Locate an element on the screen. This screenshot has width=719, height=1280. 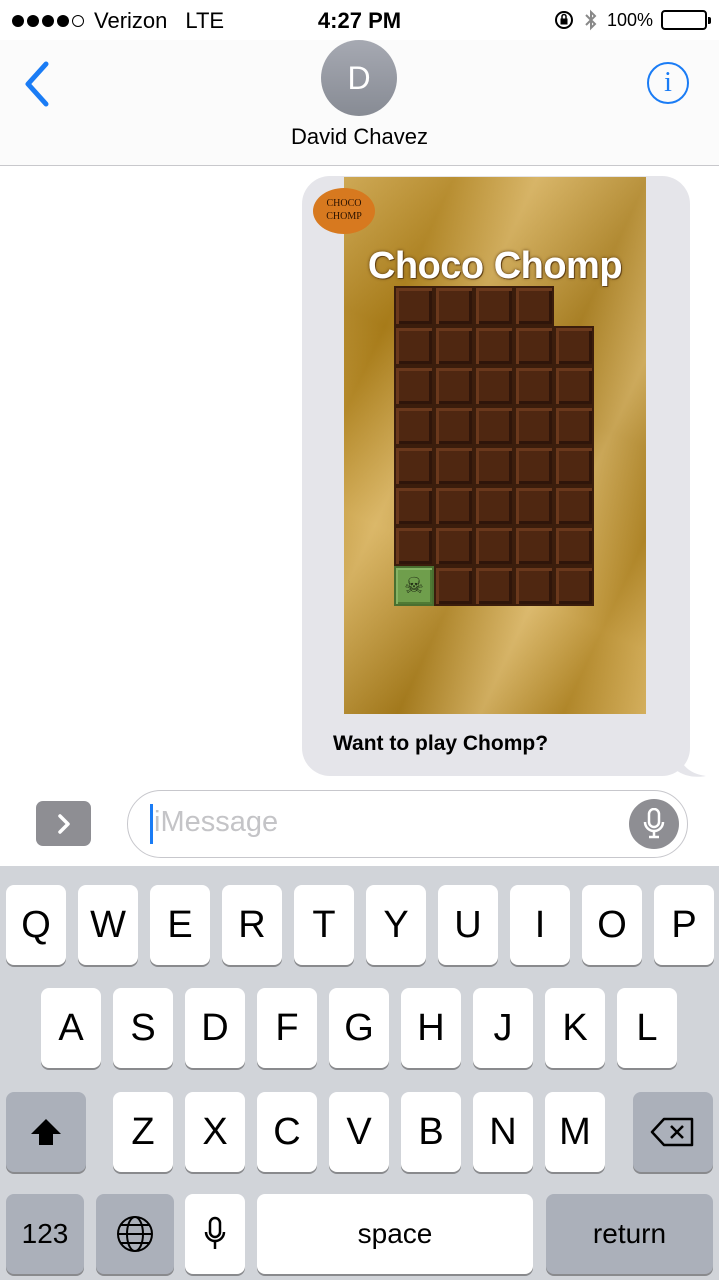
key-p: P is located at coordinates (684, 925).